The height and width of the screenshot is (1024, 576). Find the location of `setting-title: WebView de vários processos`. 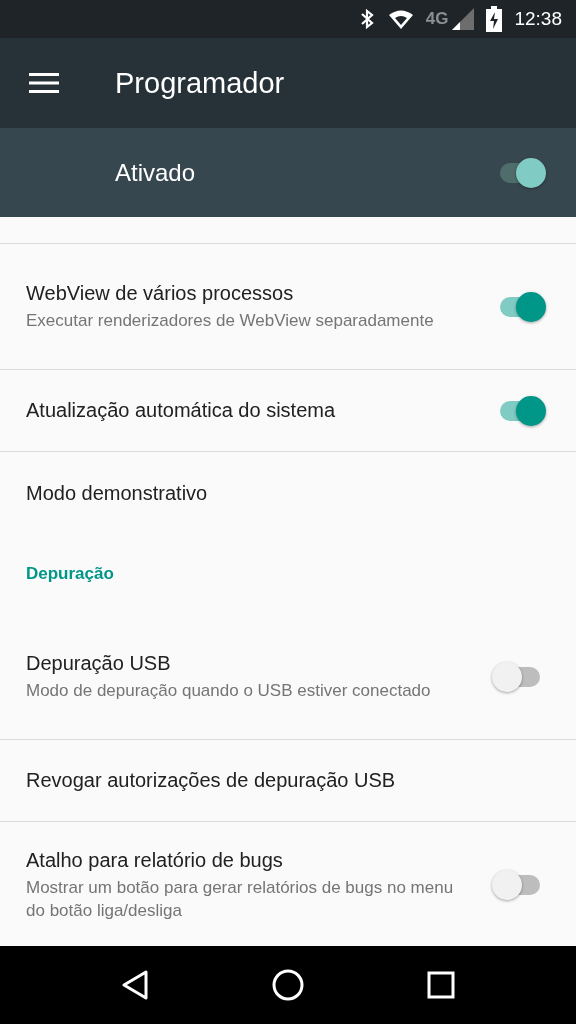

setting-title: WebView de vários processos is located at coordinates (230, 293).